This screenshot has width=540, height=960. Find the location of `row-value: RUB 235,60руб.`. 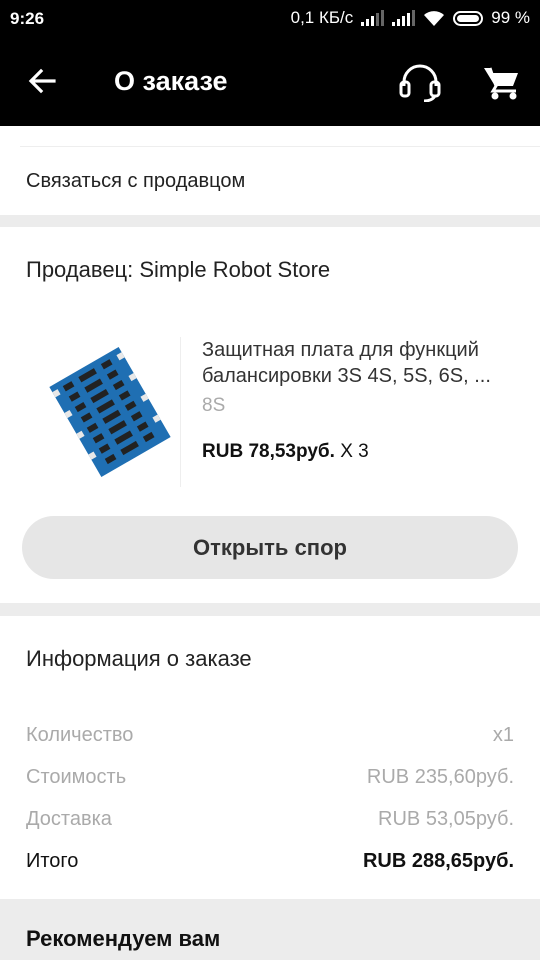

row-value: RUB 235,60руб. is located at coordinates (440, 777).